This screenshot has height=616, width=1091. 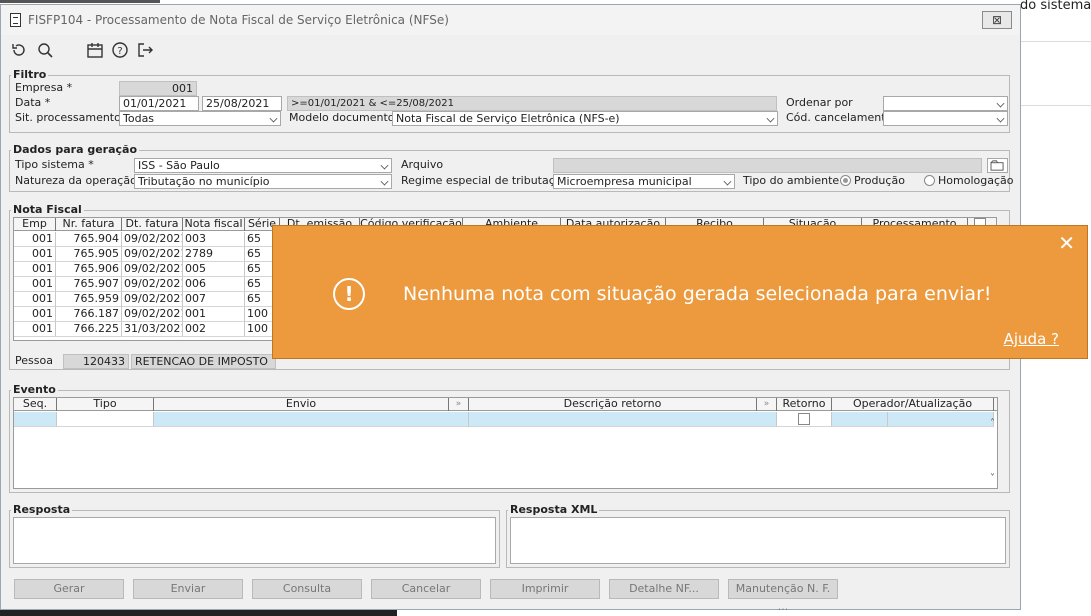 I want to click on table-cell: 766.225, so click(x=89, y=329).